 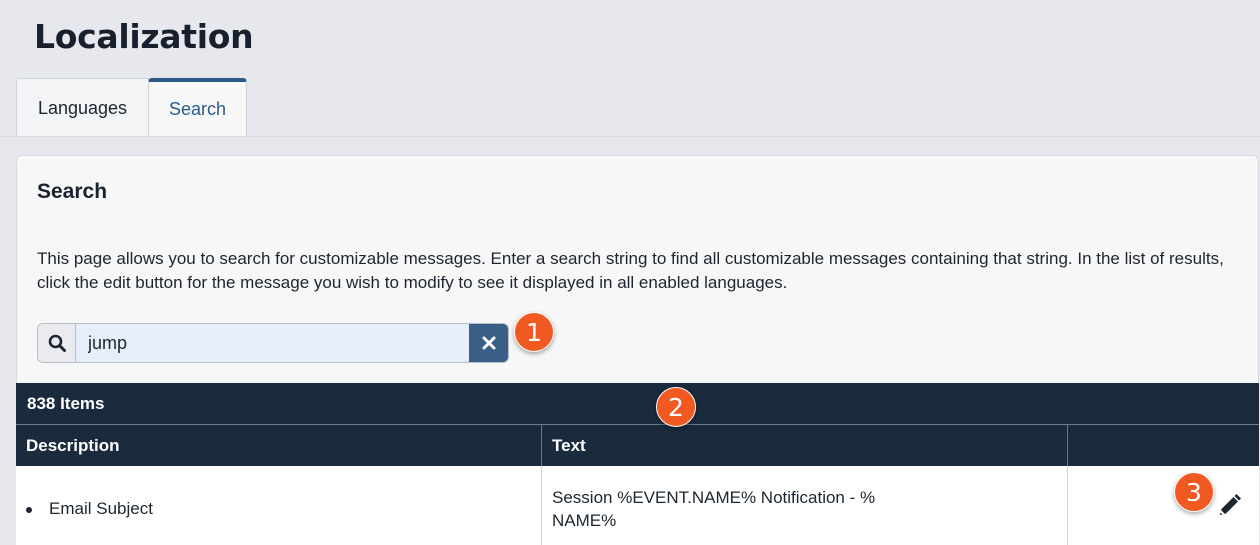 What do you see at coordinates (57, 343) in the screenshot?
I see `search-icon` at bounding box center [57, 343].